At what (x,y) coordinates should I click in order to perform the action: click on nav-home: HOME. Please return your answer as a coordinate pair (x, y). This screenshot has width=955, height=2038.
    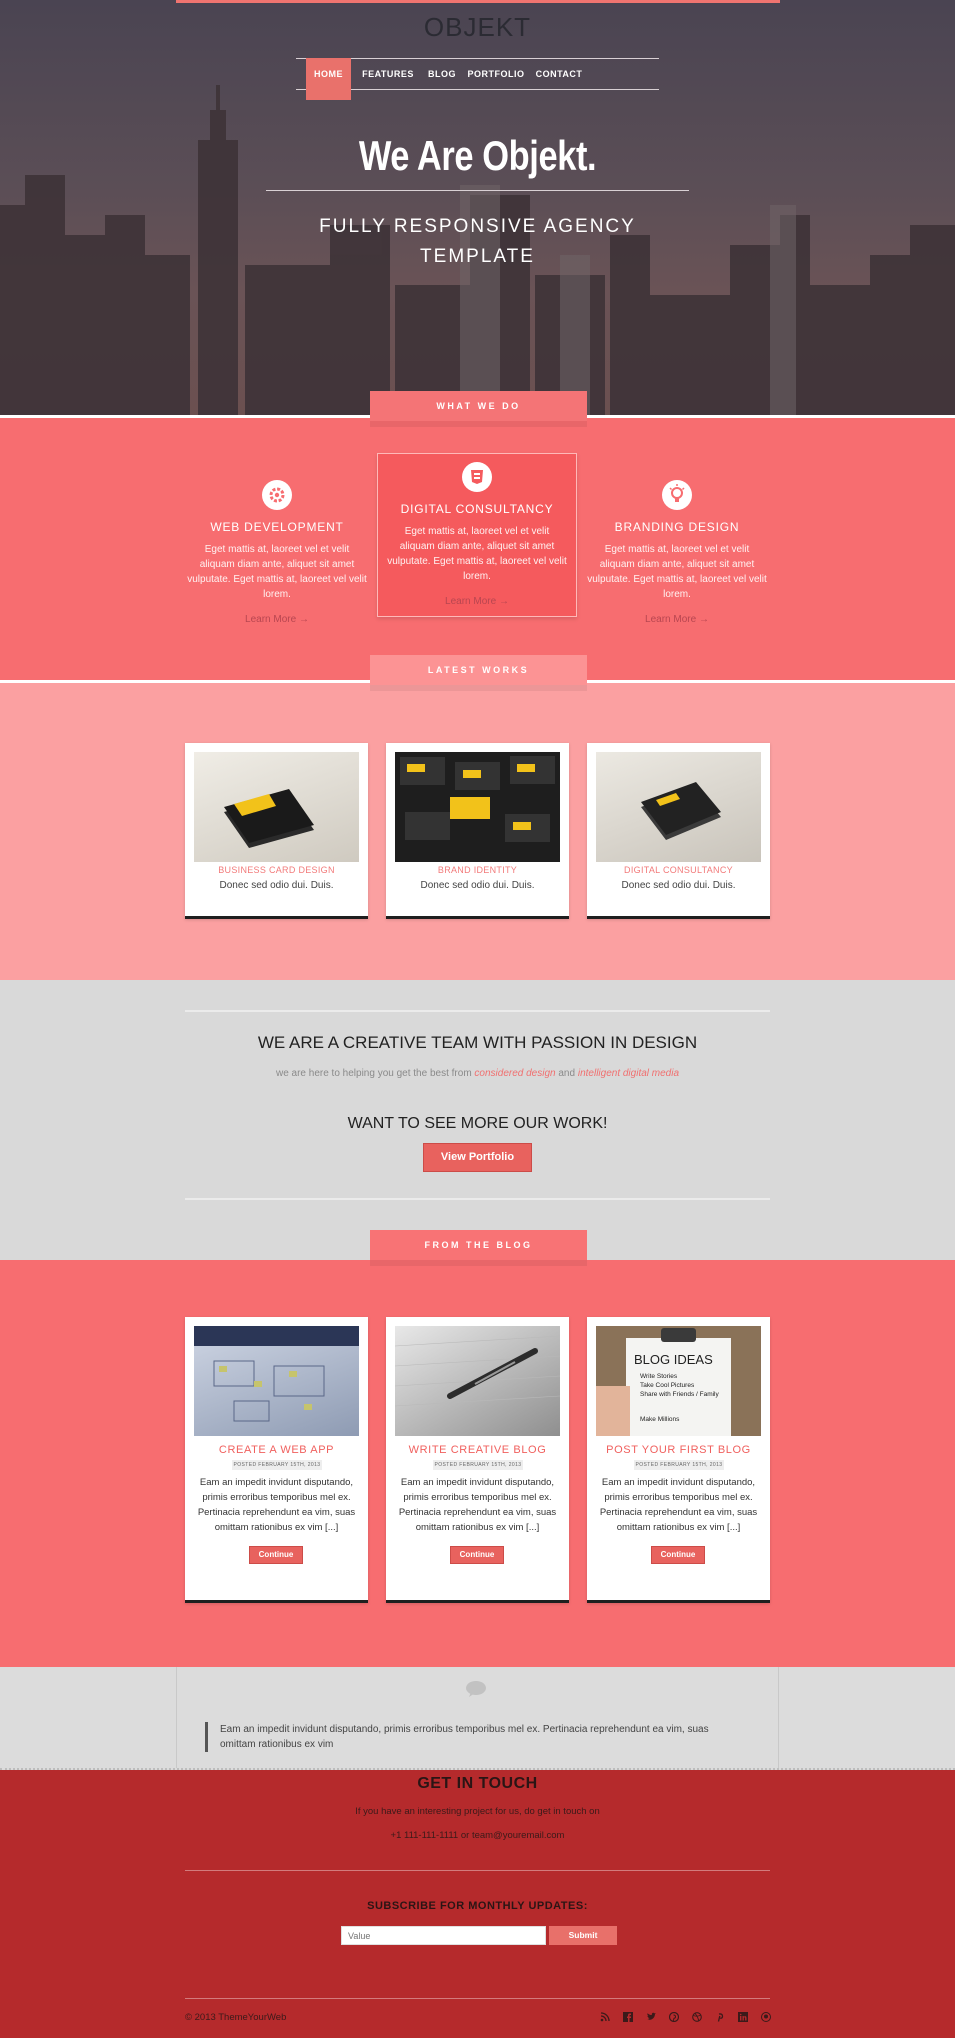
    Looking at the image, I should click on (328, 79).